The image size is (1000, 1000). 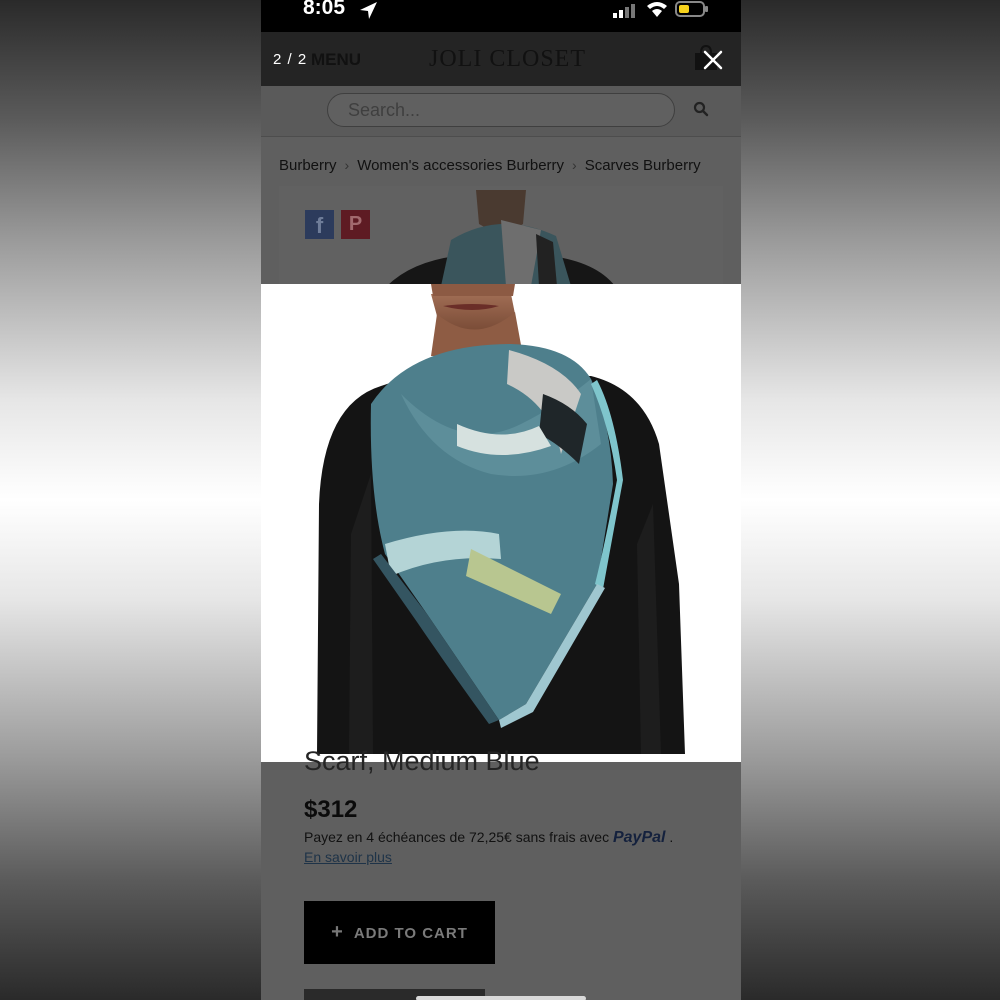 What do you see at coordinates (331, 809) in the screenshot?
I see `product-price: $312` at bounding box center [331, 809].